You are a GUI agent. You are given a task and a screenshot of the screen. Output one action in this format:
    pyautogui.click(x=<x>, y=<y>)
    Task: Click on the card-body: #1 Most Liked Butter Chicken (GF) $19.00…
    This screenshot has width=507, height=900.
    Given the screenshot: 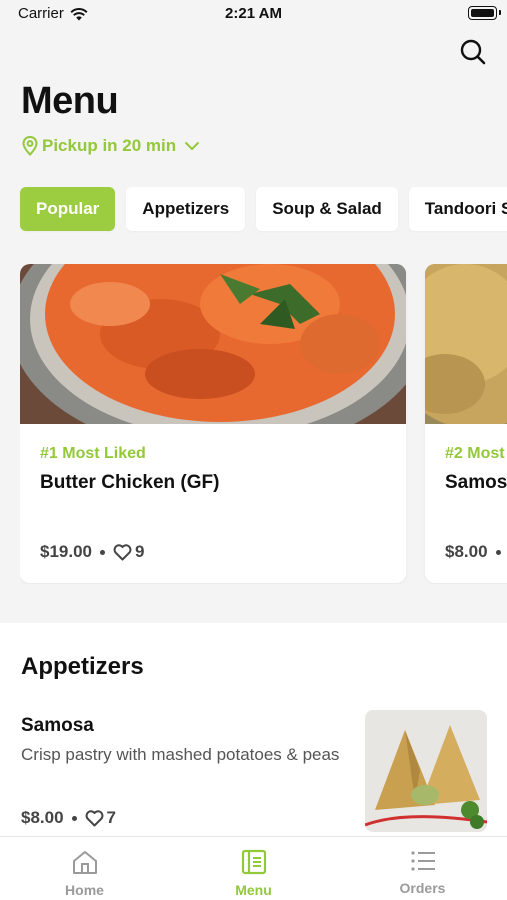 What is the action you would take?
    pyautogui.click(x=213, y=503)
    